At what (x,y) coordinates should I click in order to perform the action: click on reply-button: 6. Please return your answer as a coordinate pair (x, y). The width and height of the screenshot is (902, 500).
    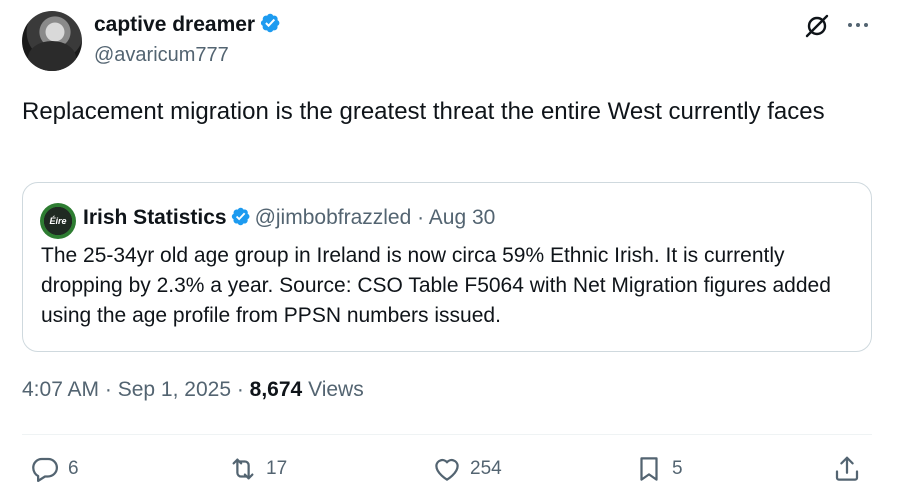
    Looking at the image, I should click on (54, 469).